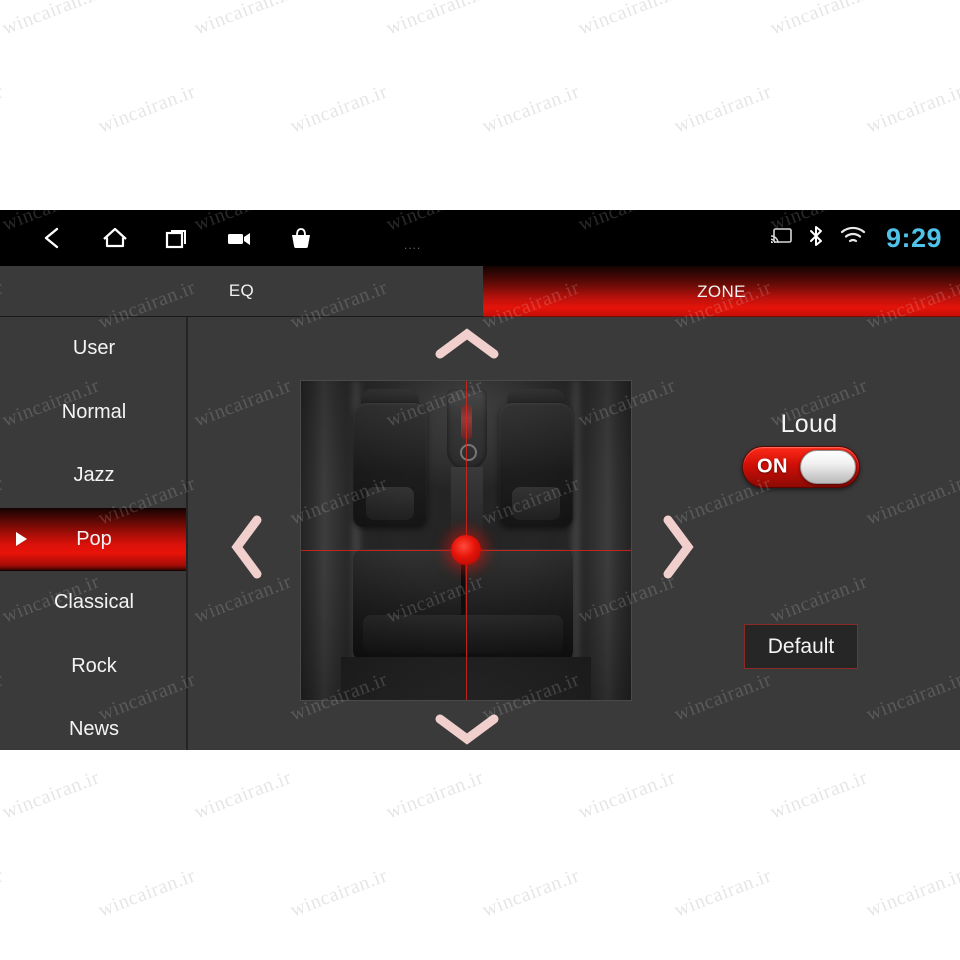 The height and width of the screenshot is (960, 960). Describe the element at coordinates (21, 539) in the screenshot. I see `selected-caret-icon` at that location.